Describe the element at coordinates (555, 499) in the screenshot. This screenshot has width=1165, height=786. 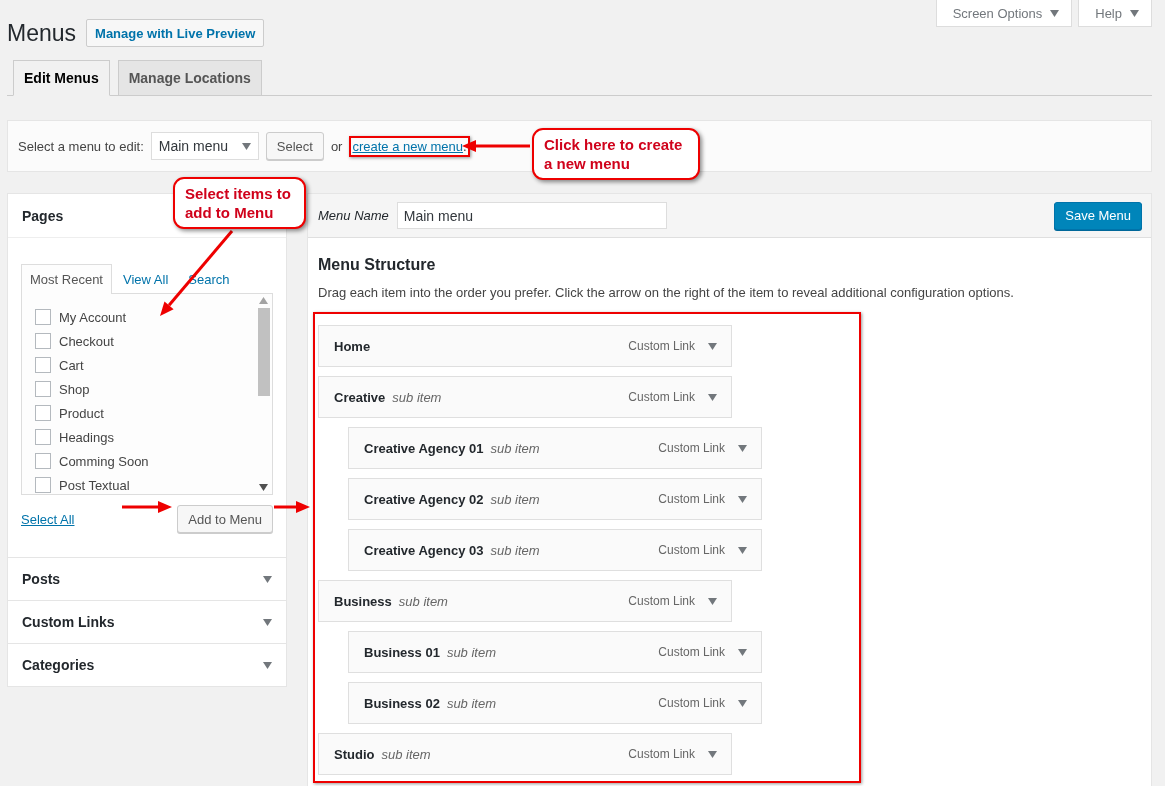
I see `menu-item: Creative Agency 02 sub item Custom Link` at that location.